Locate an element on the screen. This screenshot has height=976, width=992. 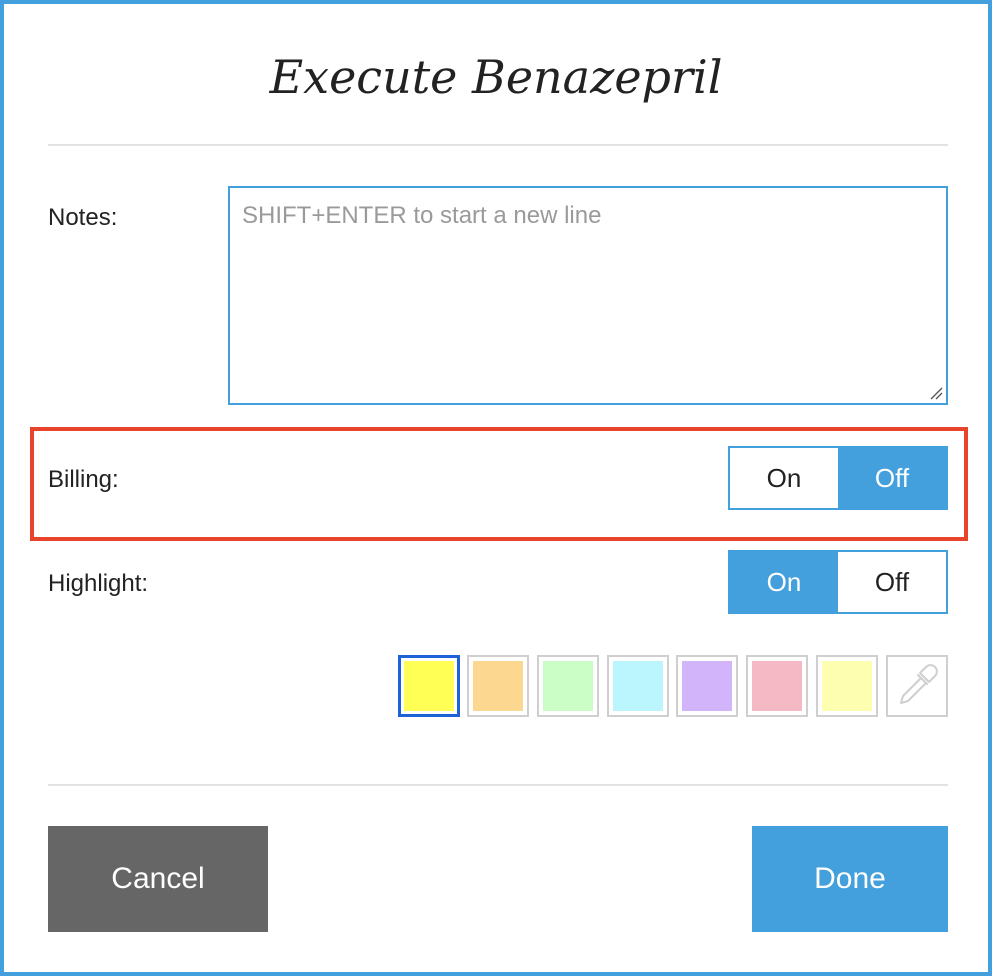
billing-off-option: Off is located at coordinates (892, 478).